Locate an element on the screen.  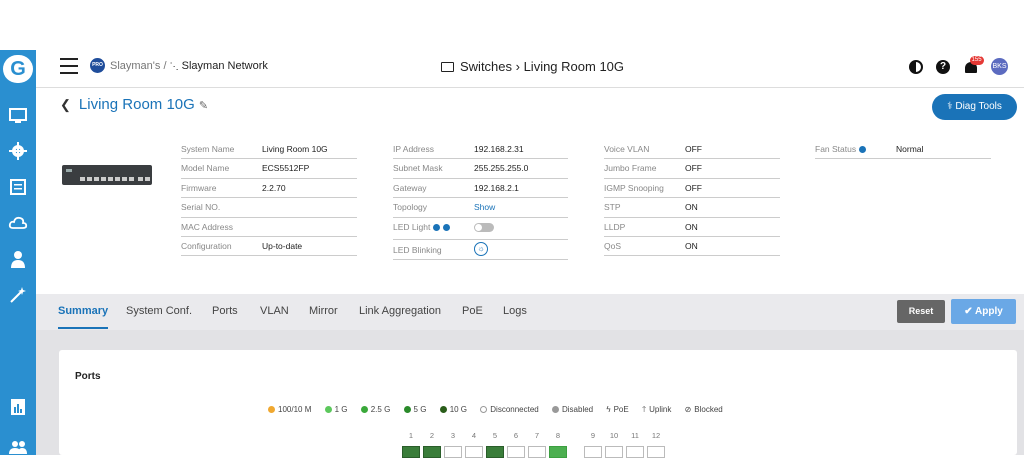
info-row: Fan Status Normal is located at coordinates (903, 150).